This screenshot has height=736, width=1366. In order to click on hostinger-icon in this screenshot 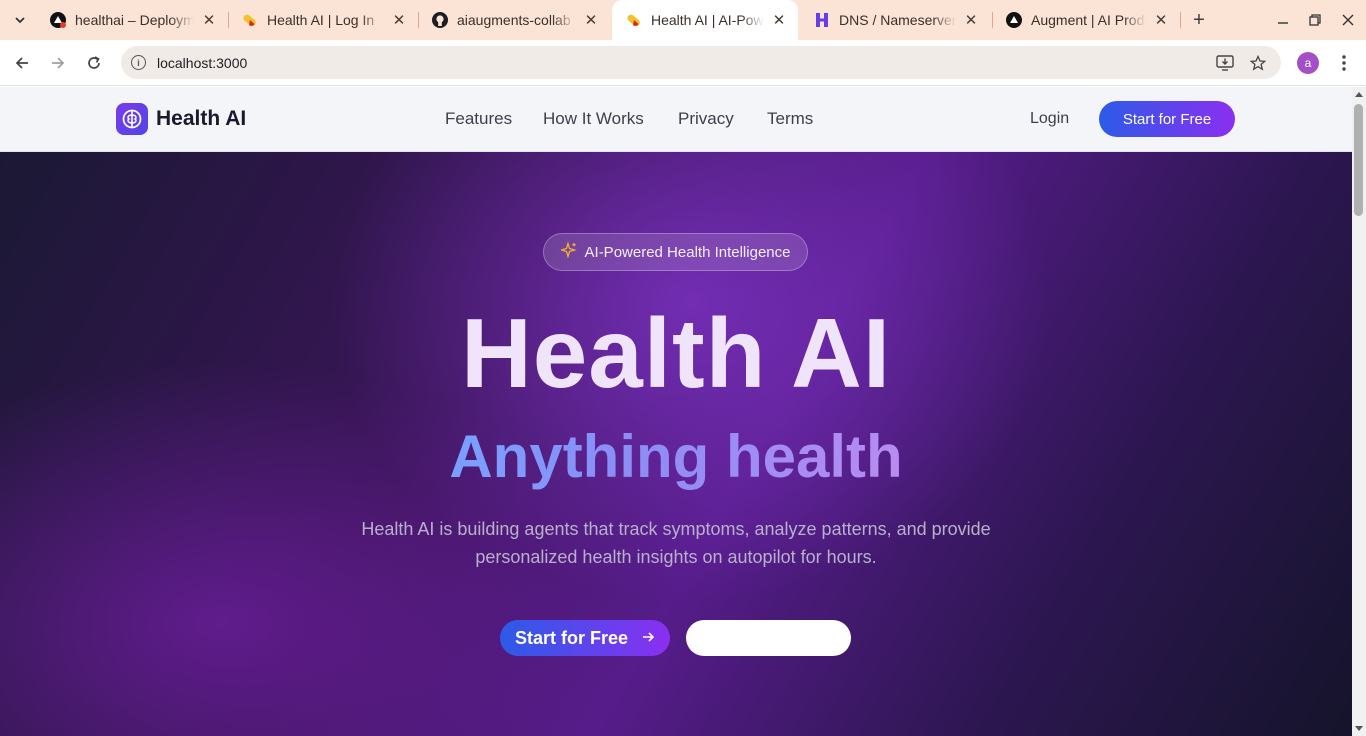, I will do `click(822, 20)`.